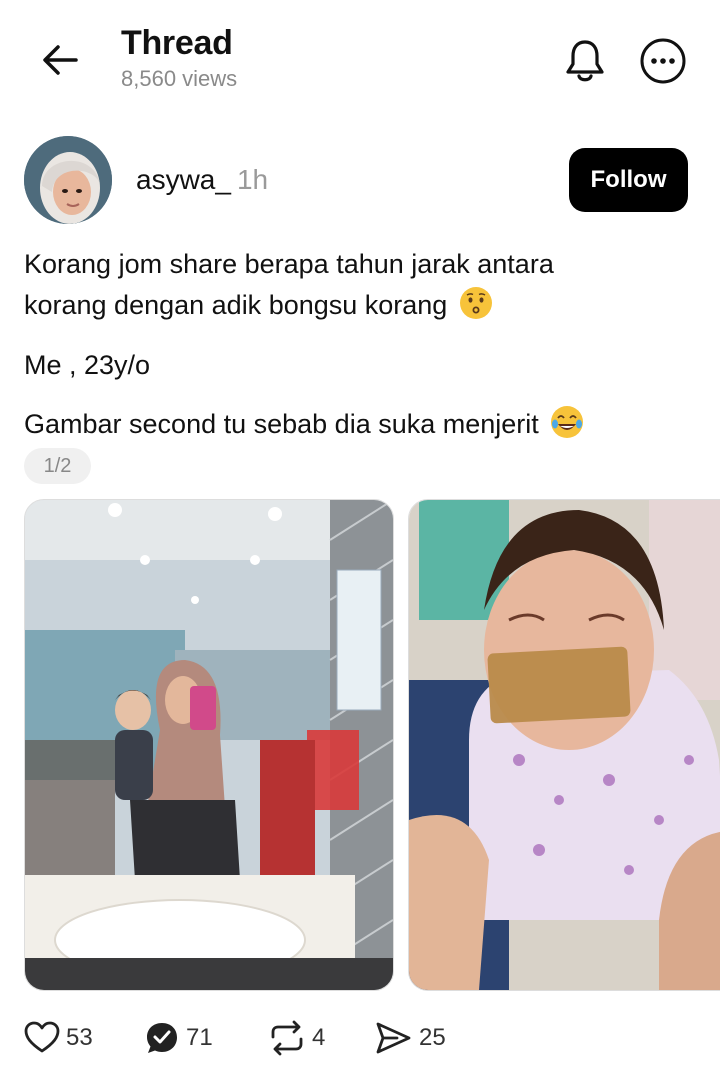 Image resolution: width=720 pixels, height=1081 pixels. I want to click on share-button: 25, so click(410, 1038).